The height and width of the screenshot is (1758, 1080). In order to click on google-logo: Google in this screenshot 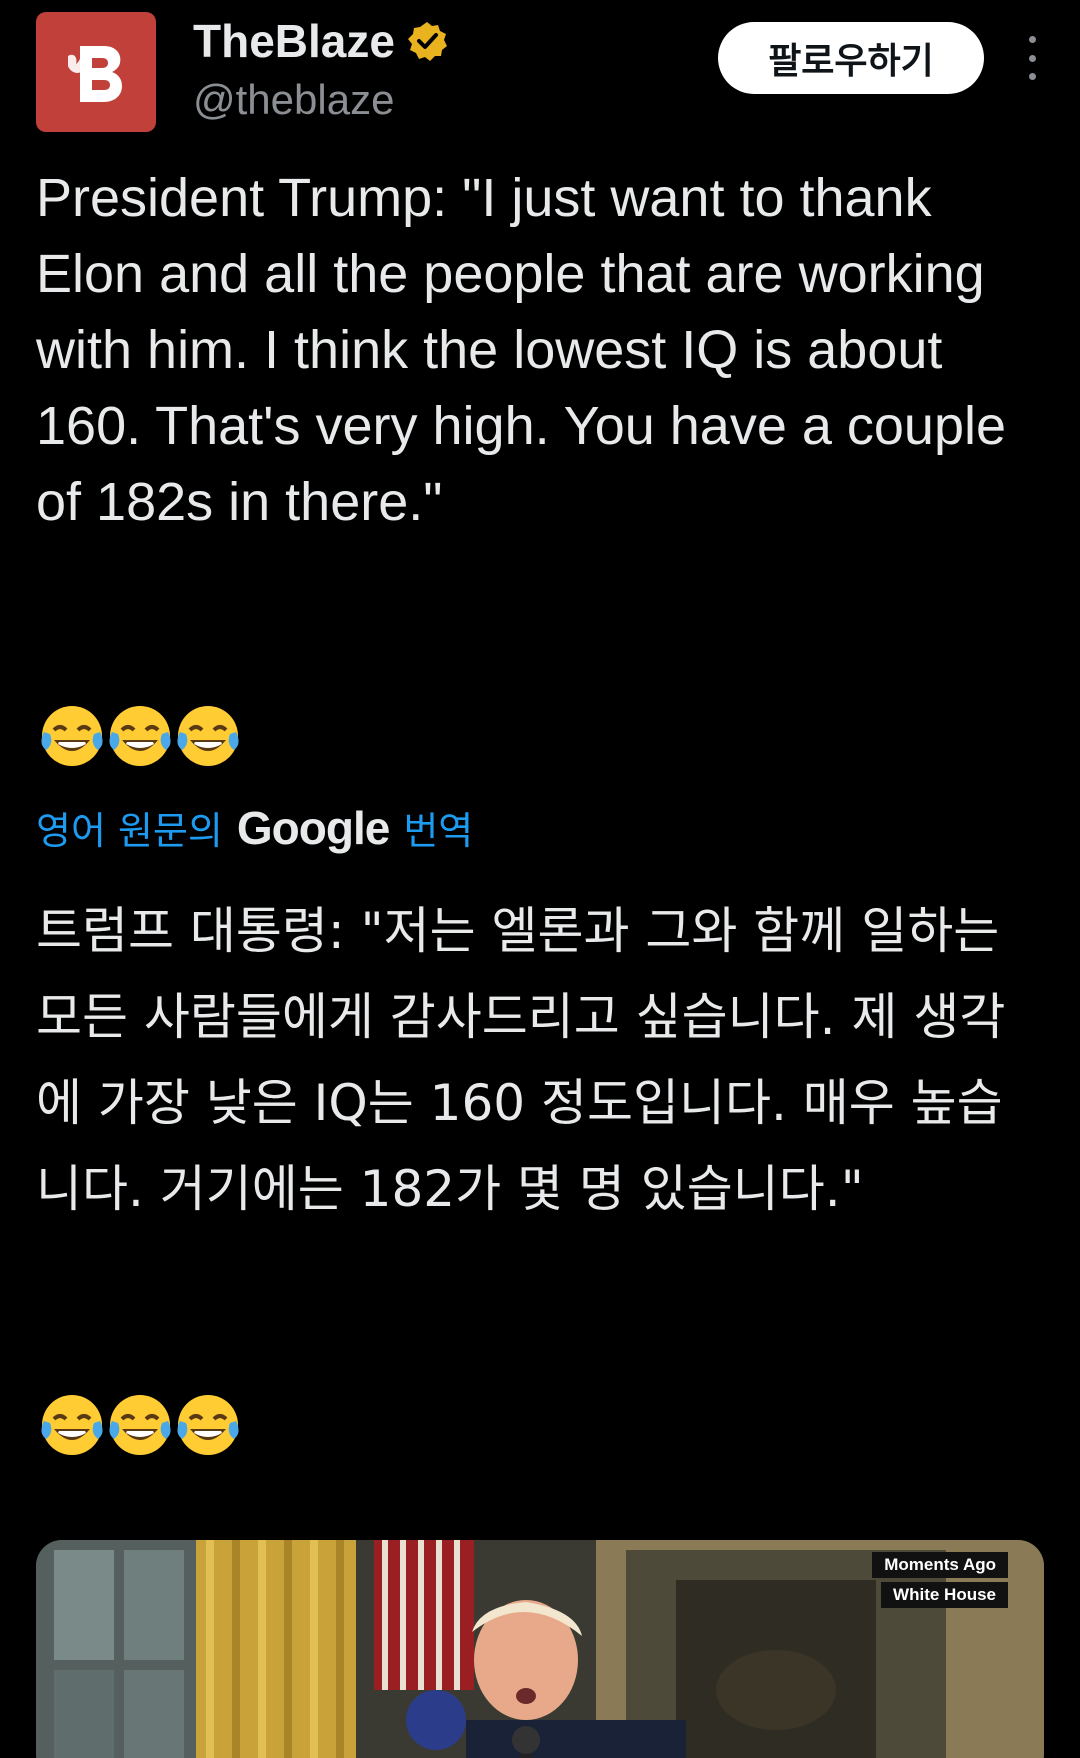, I will do `click(313, 827)`.